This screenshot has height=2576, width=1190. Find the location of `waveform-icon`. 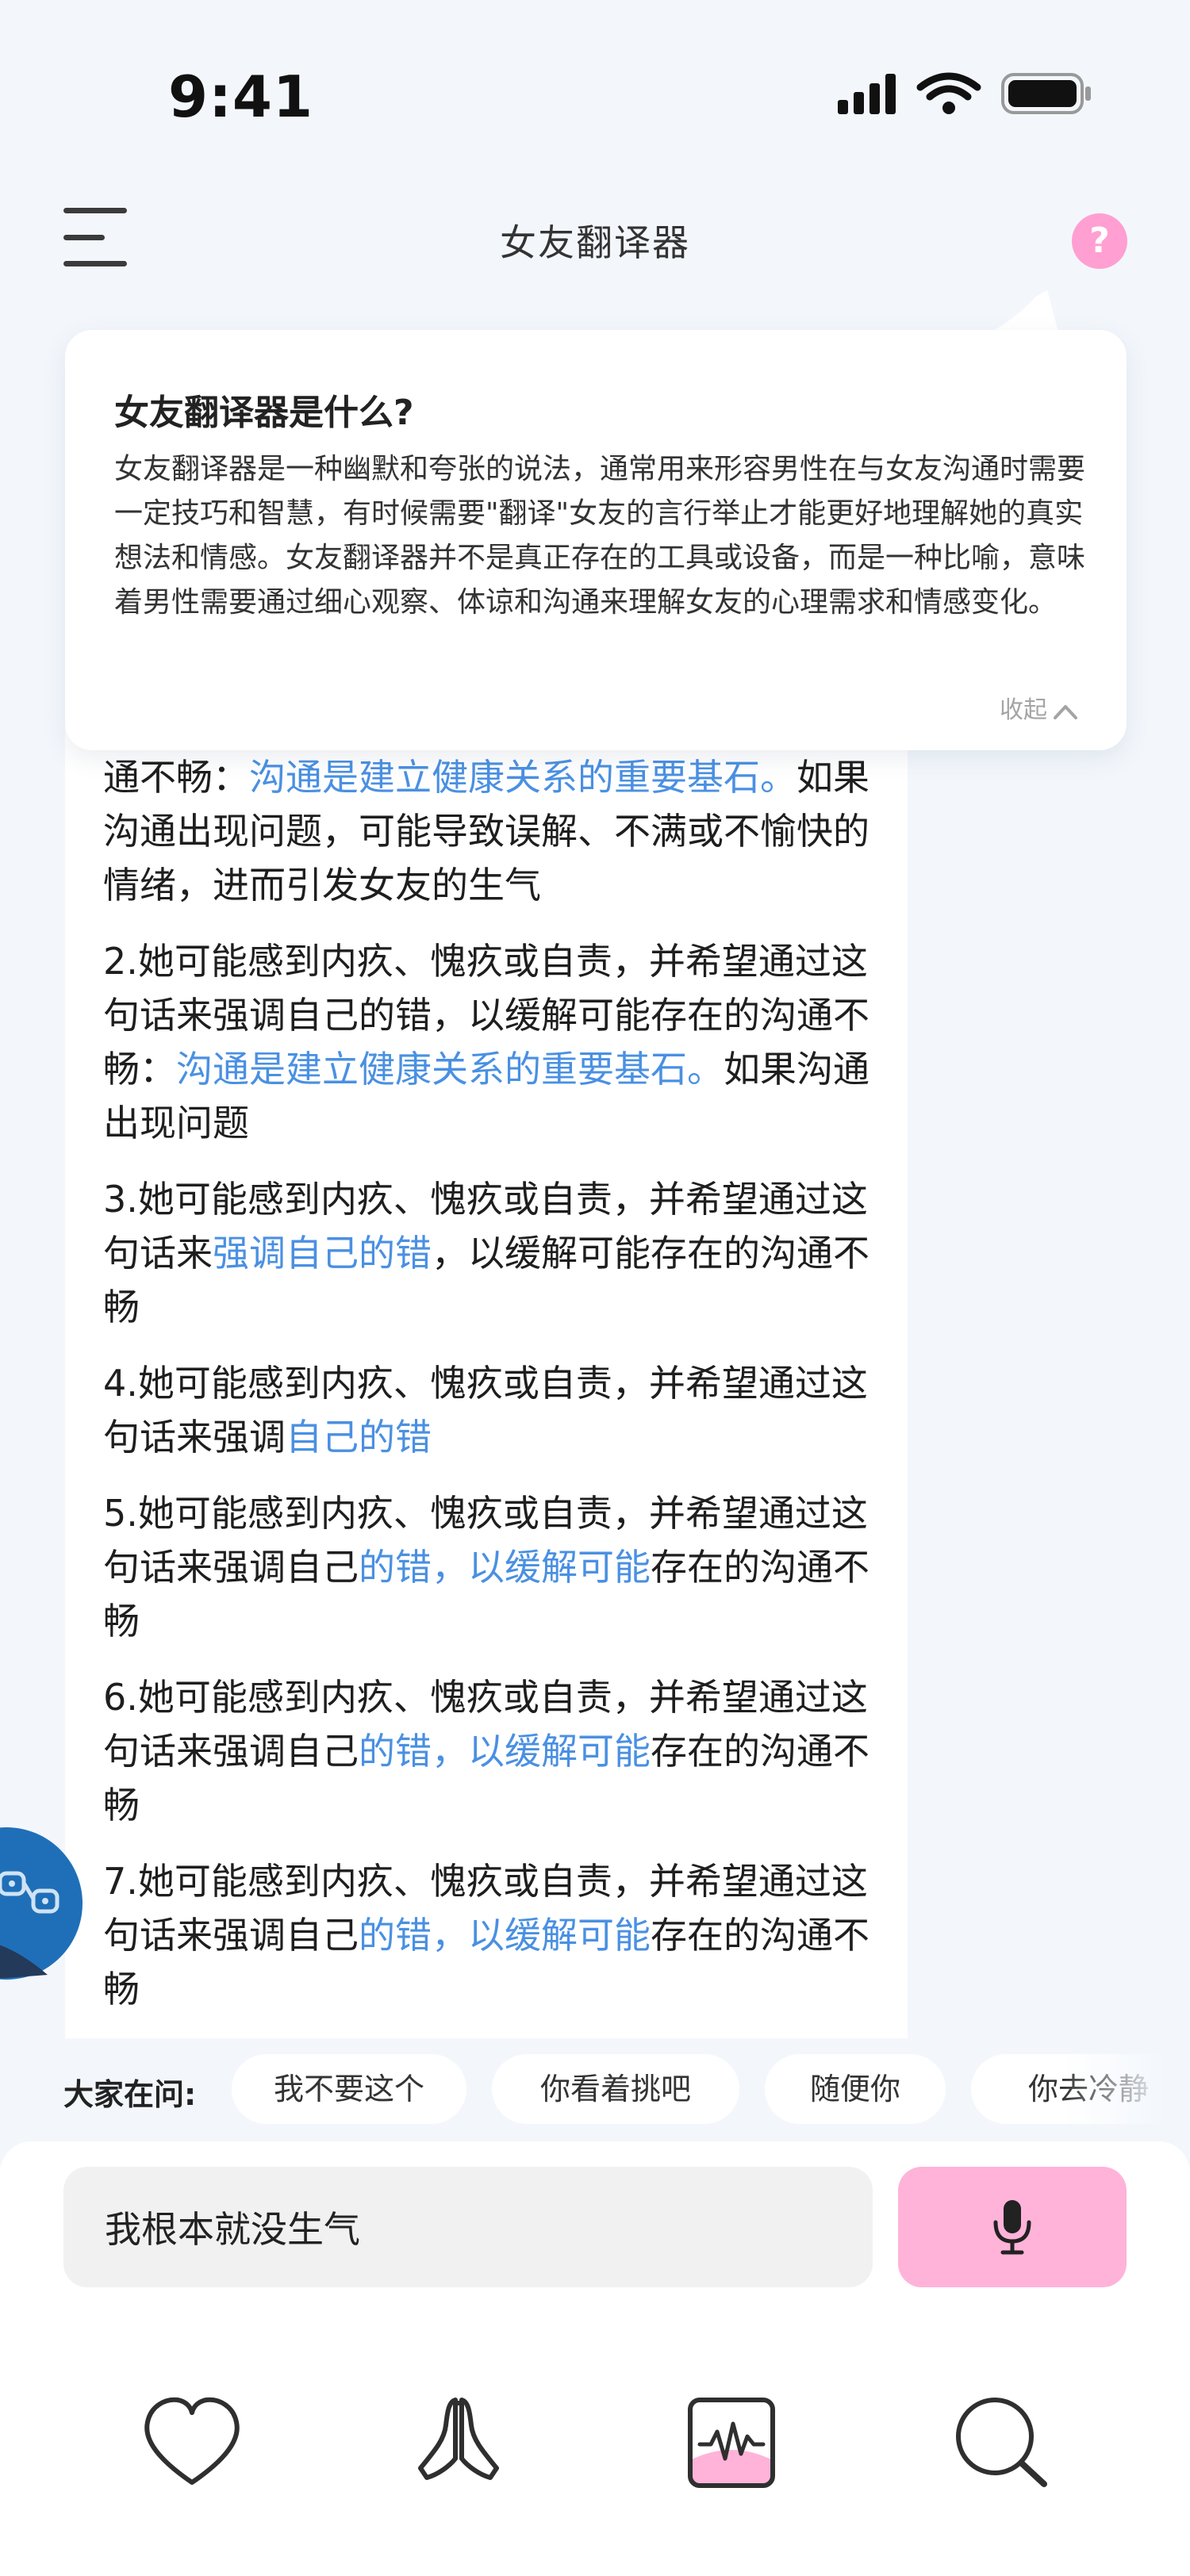

waveform-icon is located at coordinates (731, 2443).